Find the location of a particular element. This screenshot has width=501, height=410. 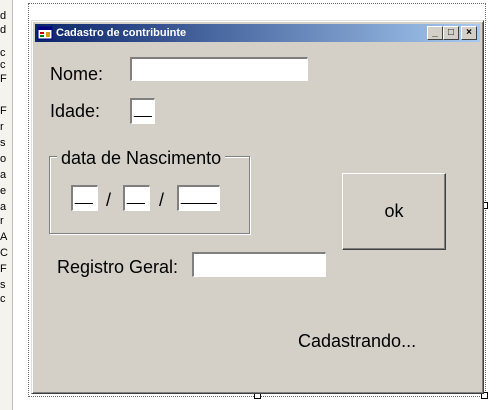

nome-input is located at coordinates (219, 69).